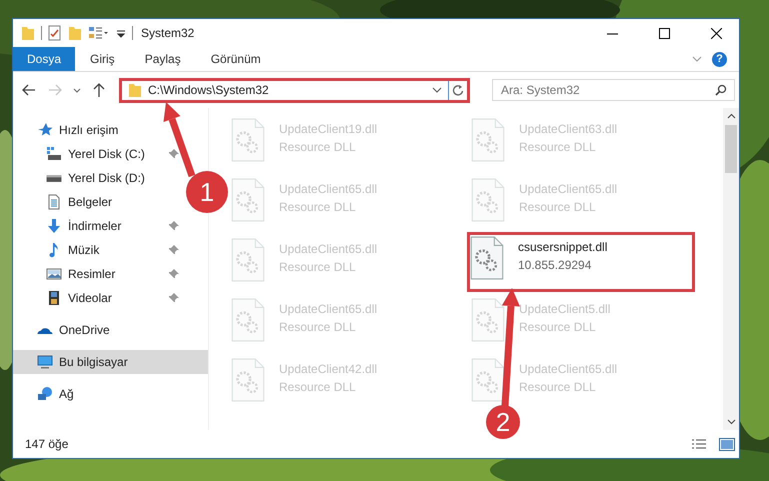 The height and width of the screenshot is (481, 769). Describe the element at coordinates (54, 226) in the screenshot. I see `download-icon` at that location.